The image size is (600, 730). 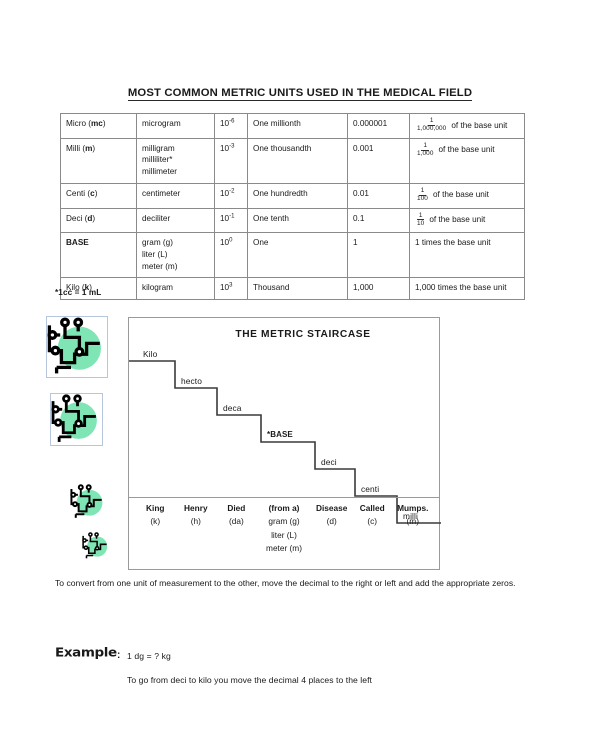 What do you see at coordinates (370, 489) in the screenshot?
I see `staircase-step-centi: centi` at bounding box center [370, 489].